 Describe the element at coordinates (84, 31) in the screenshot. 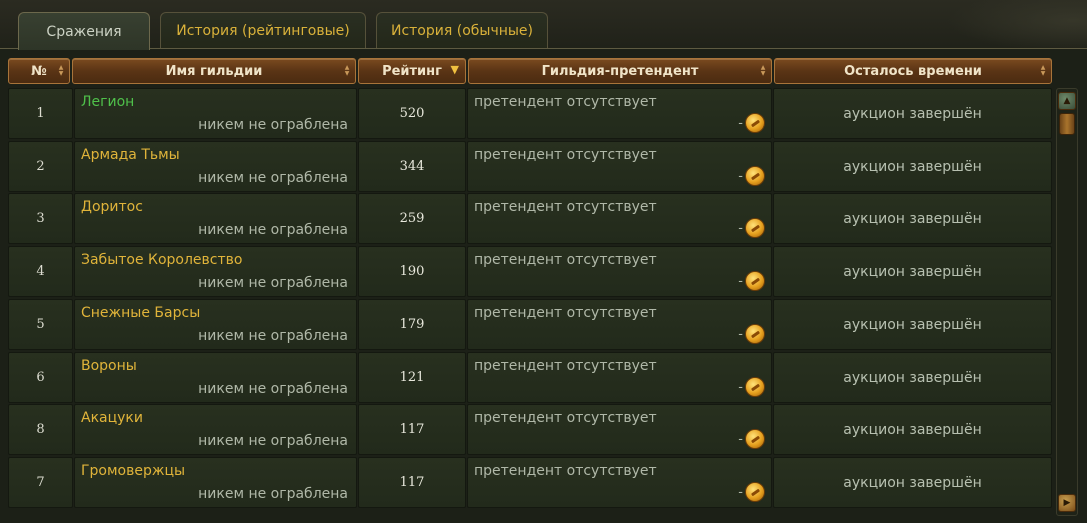

I see `tab-battles: Сражения` at that location.